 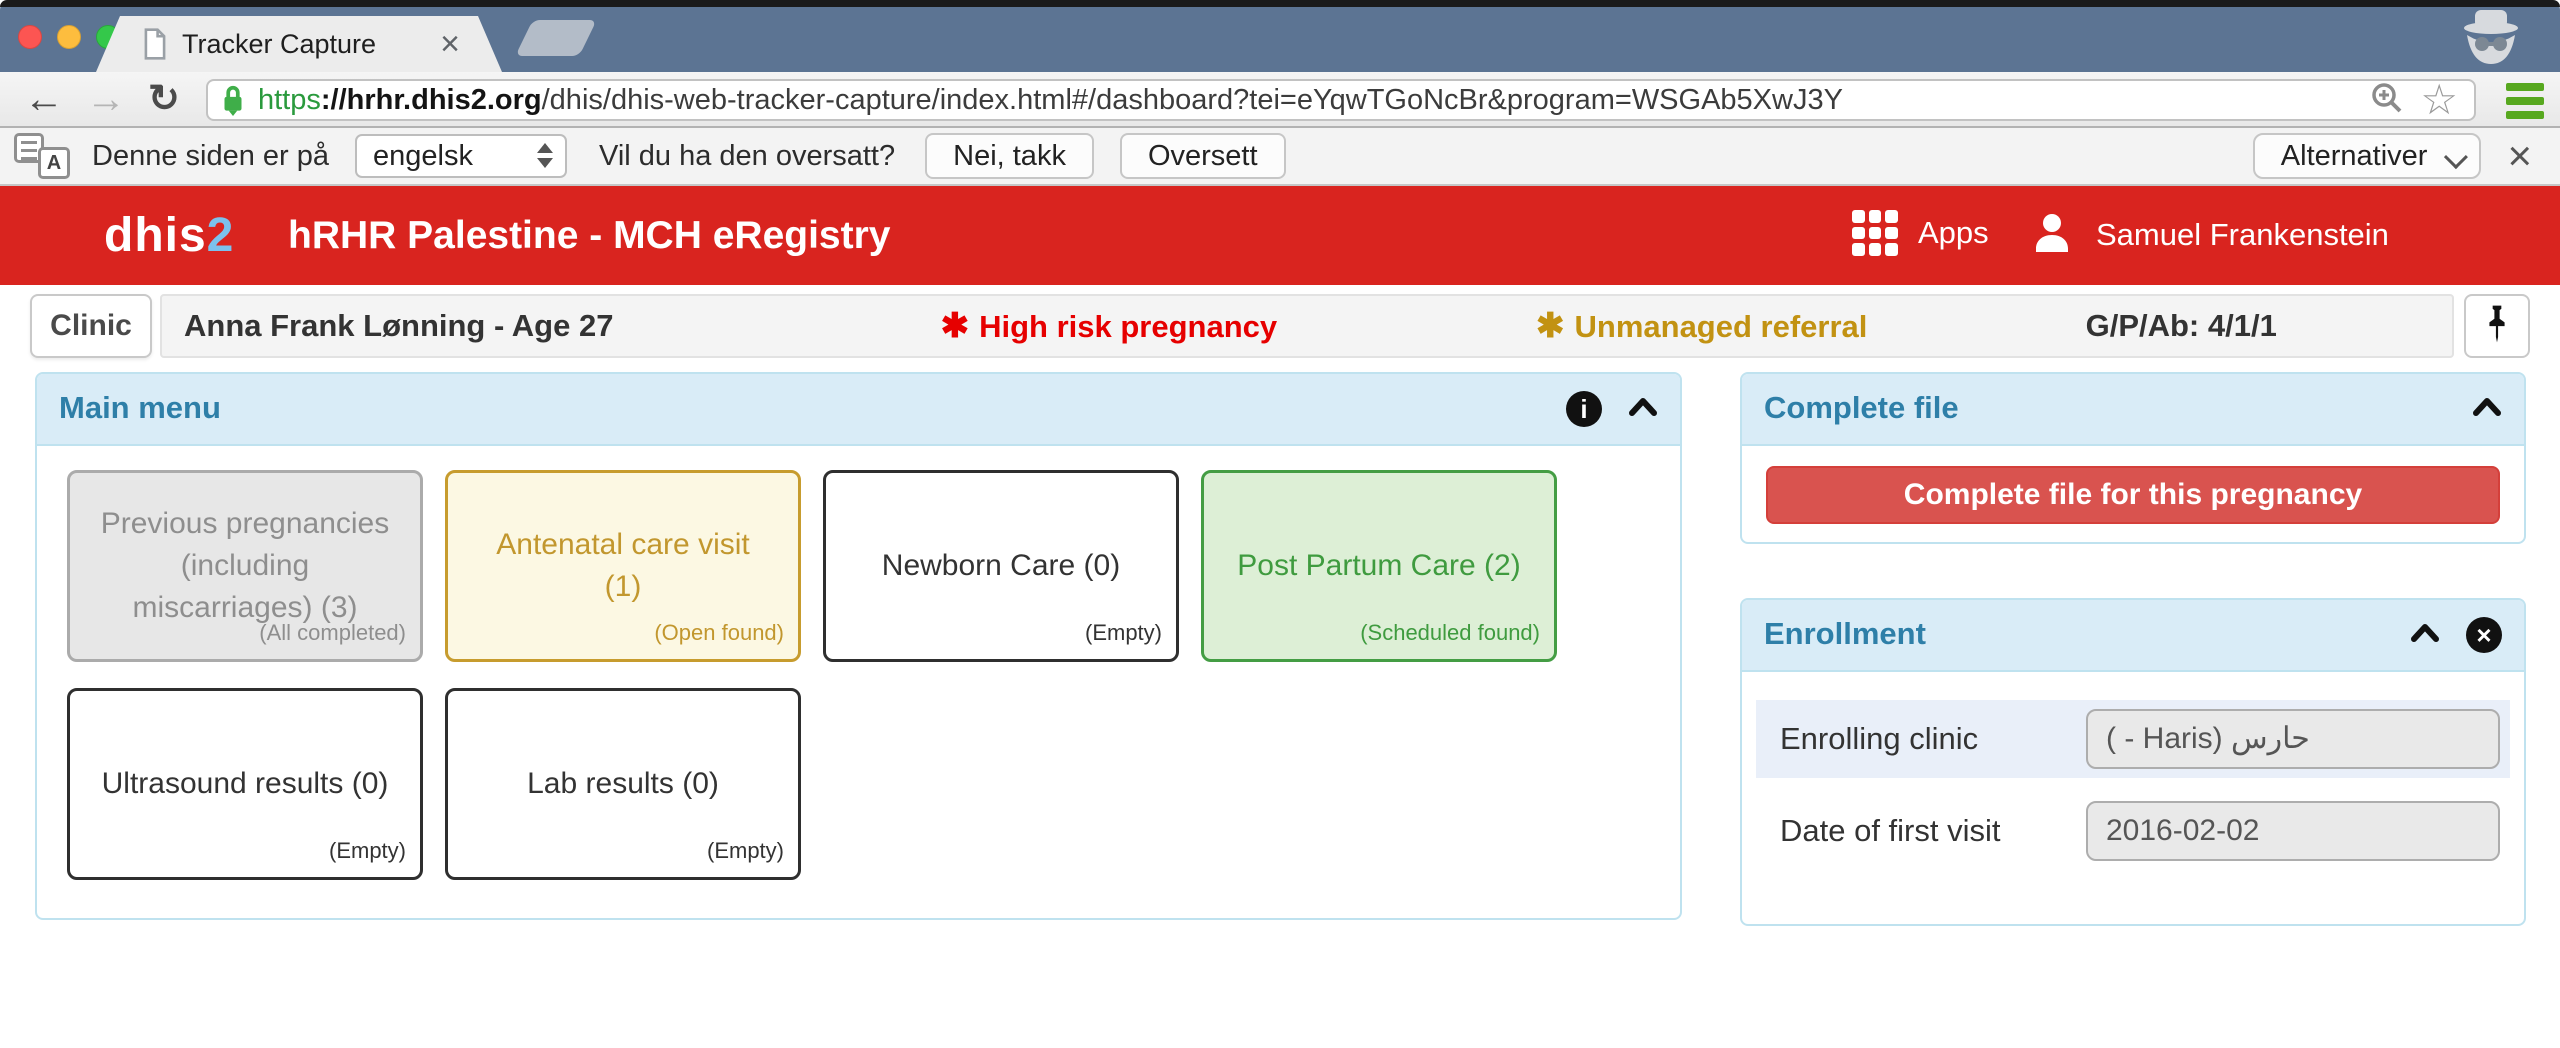 I want to click on close-widget-icon: ×, so click(x=2484, y=635).